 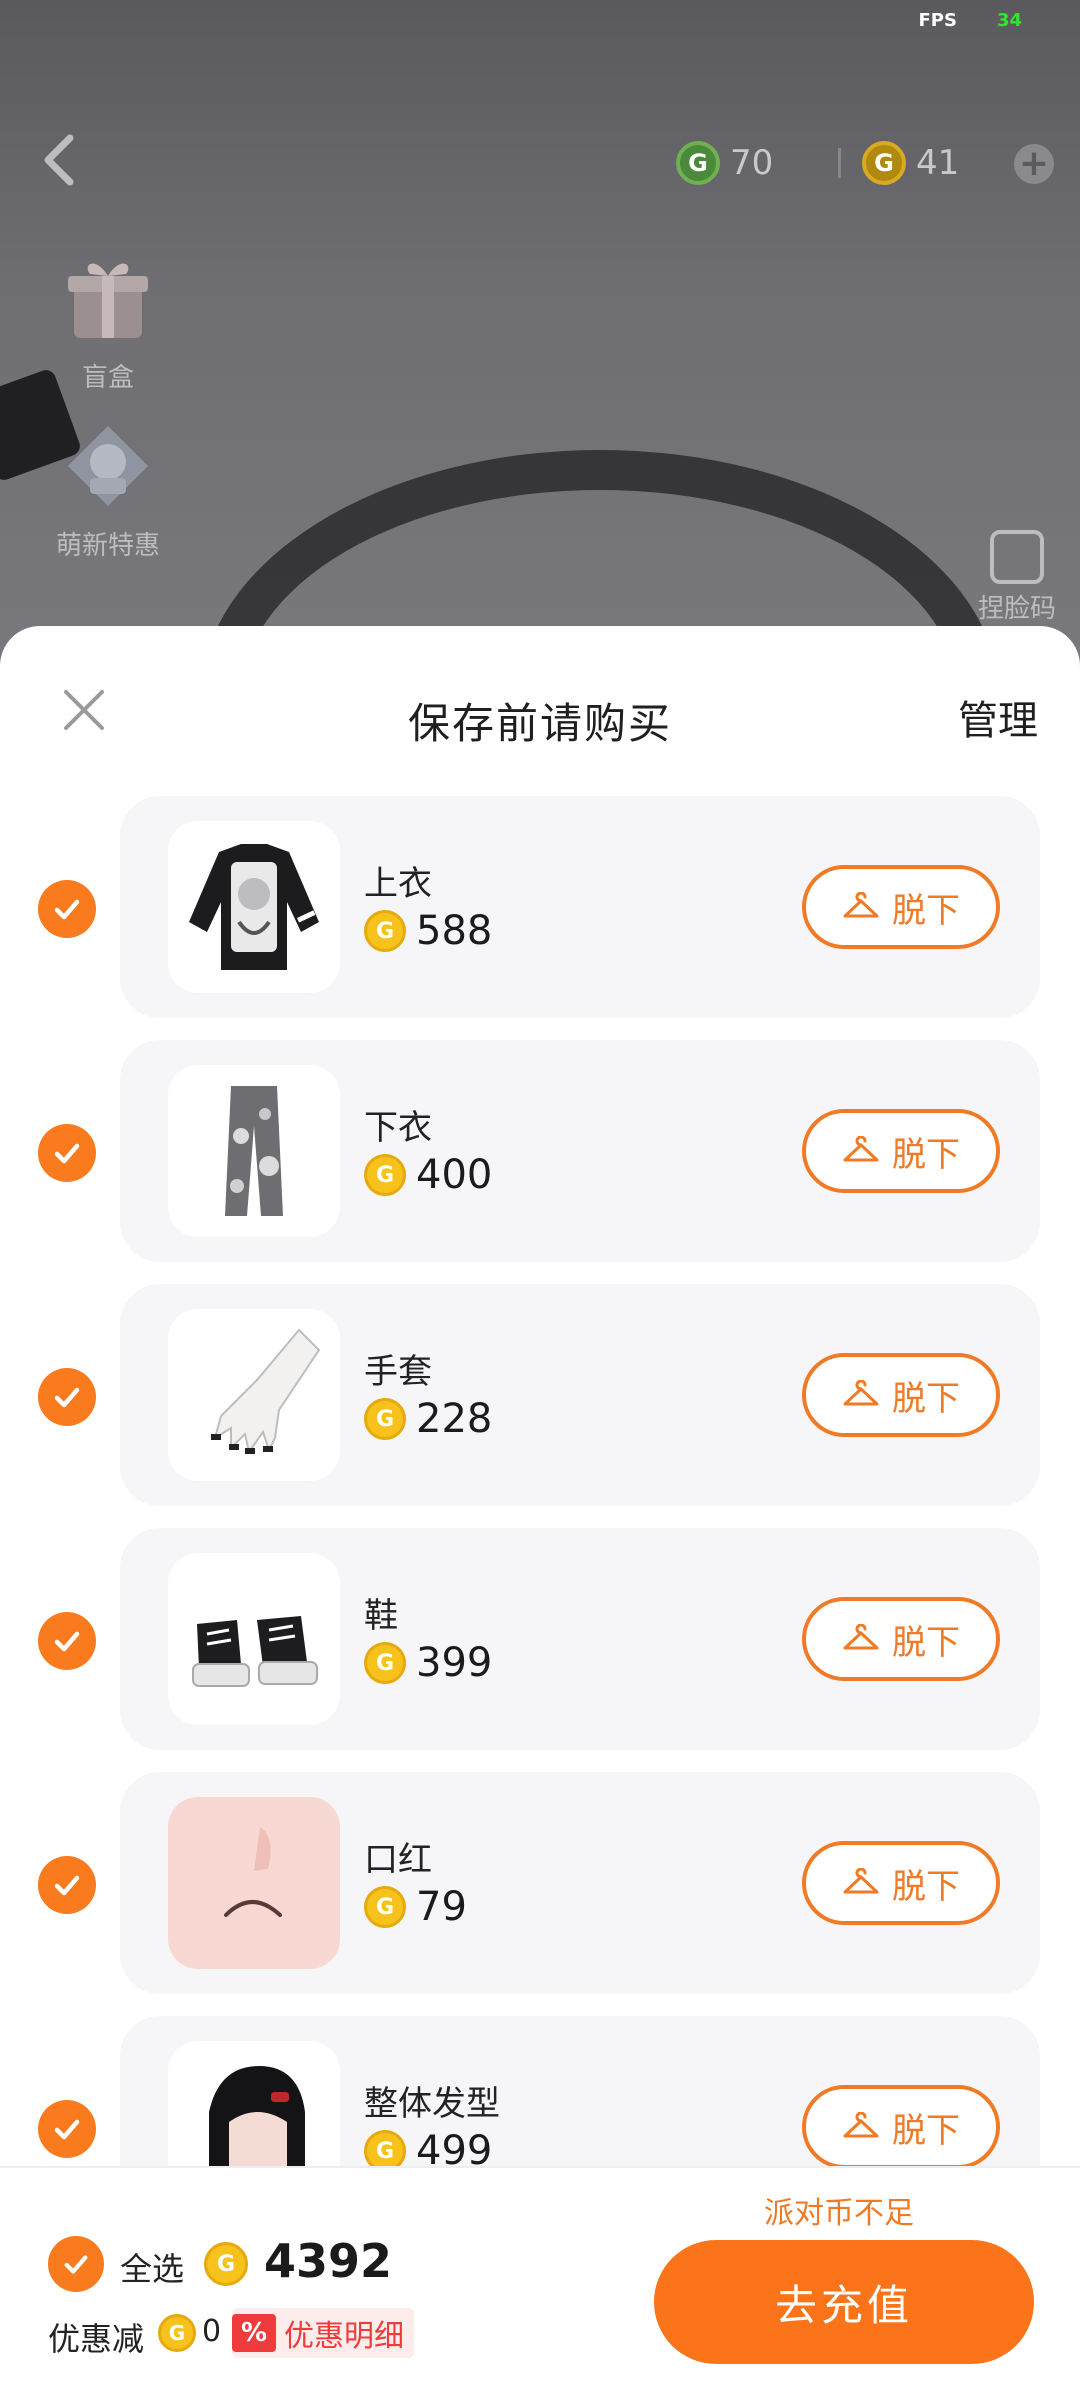 What do you see at coordinates (428, 1419) in the screenshot?
I see `item-price: G 228` at bounding box center [428, 1419].